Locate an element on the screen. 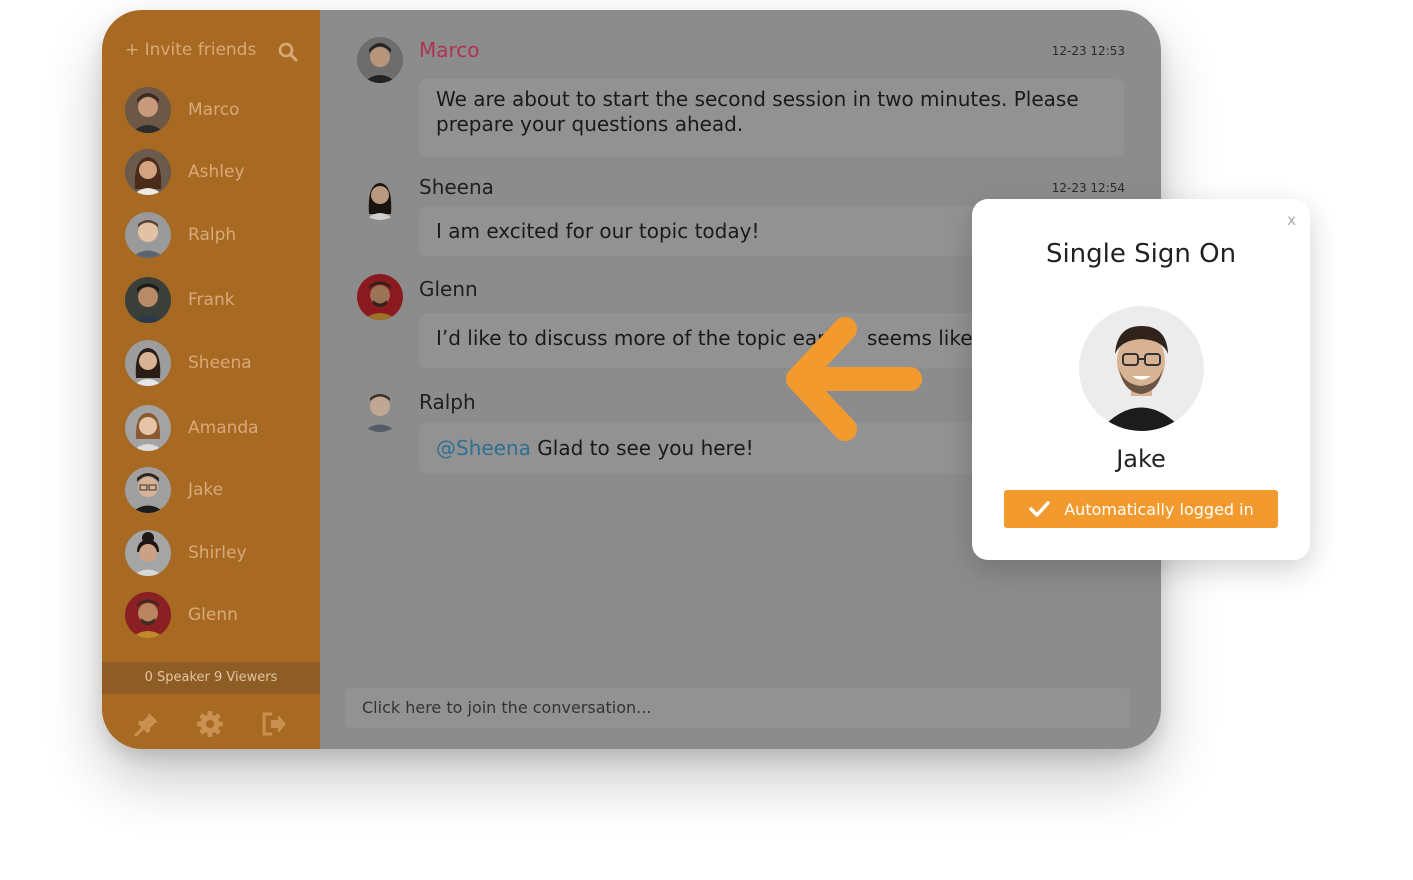  message-avatar-sheena is located at coordinates (380, 197).